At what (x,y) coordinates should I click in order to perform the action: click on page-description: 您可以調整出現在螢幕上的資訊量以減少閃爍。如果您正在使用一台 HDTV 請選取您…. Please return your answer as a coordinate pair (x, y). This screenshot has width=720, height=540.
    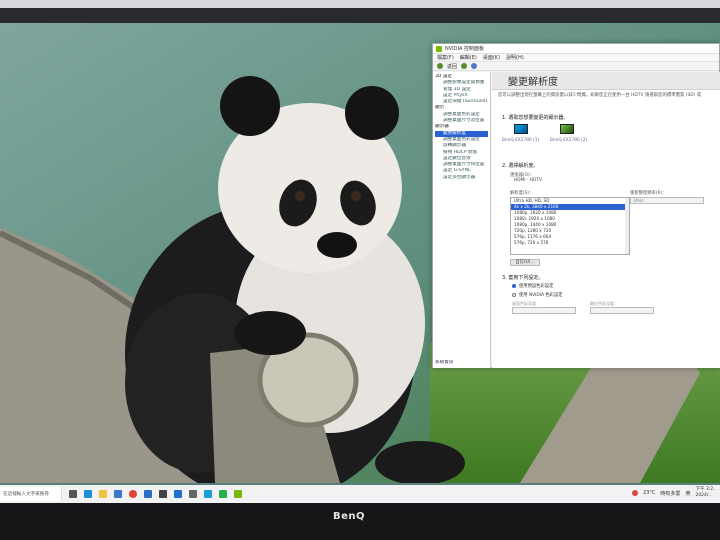
    Looking at the image, I should click on (600, 95).